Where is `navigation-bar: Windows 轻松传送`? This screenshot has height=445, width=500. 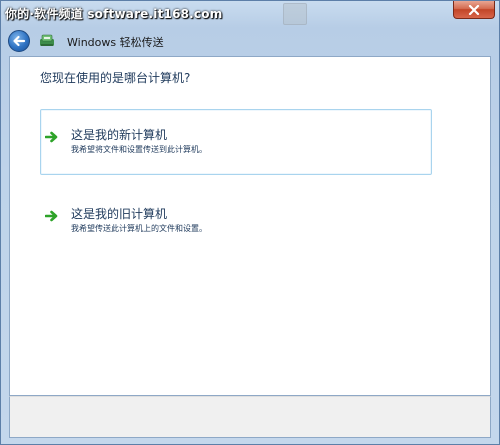 navigation-bar: Windows 轻松传送 is located at coordinates (250, 41).